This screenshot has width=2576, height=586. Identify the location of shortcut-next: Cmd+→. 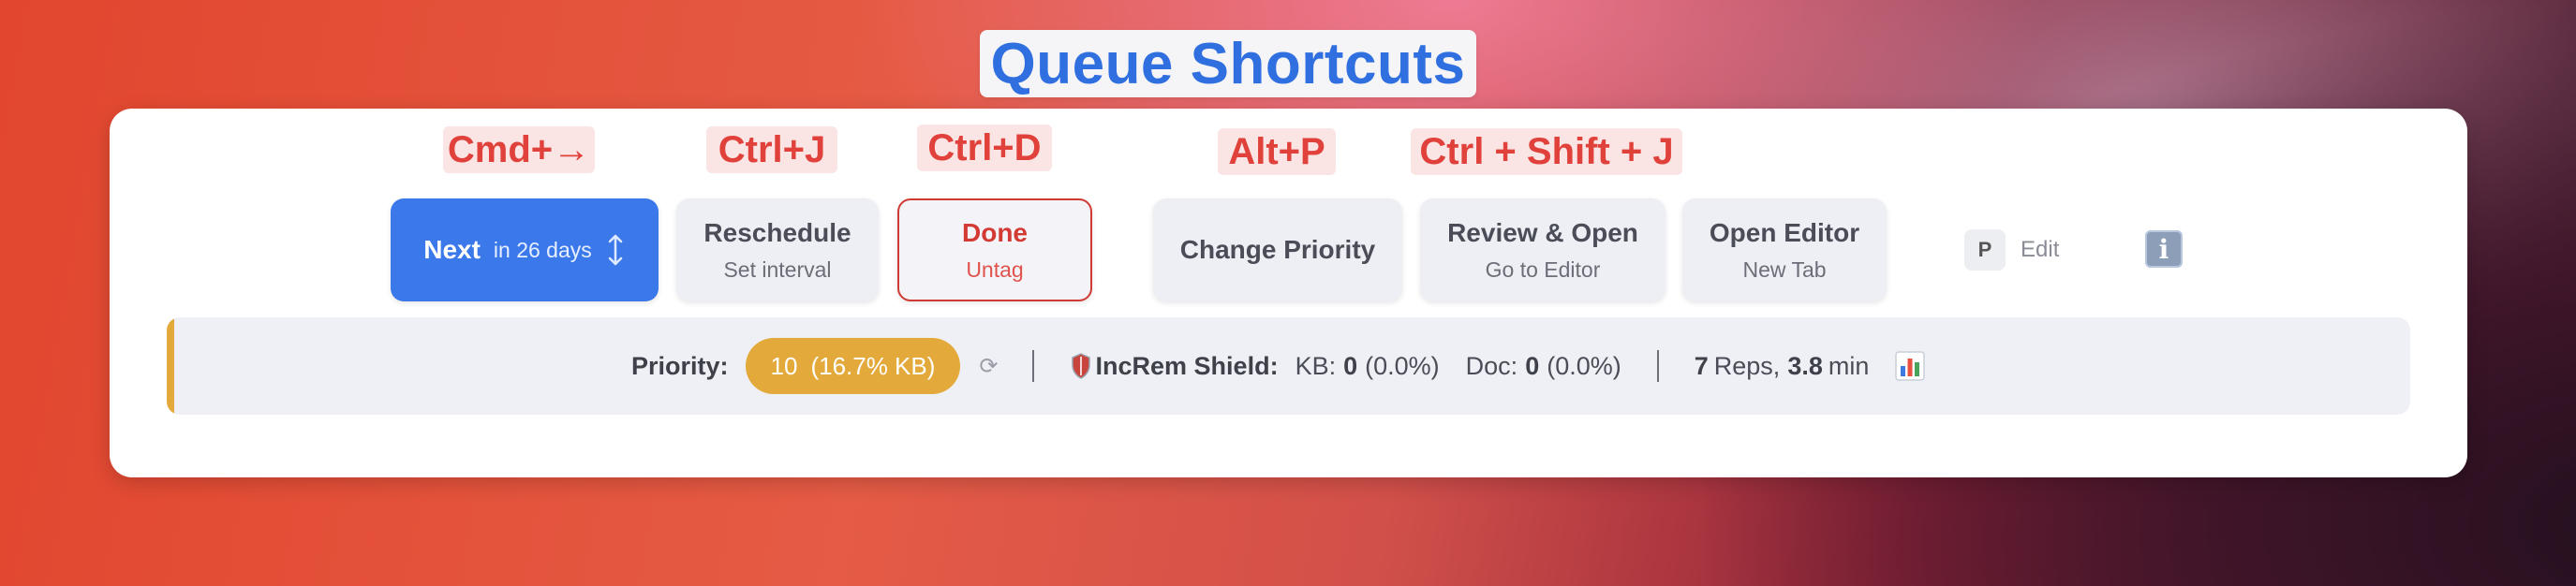
(519, 149).